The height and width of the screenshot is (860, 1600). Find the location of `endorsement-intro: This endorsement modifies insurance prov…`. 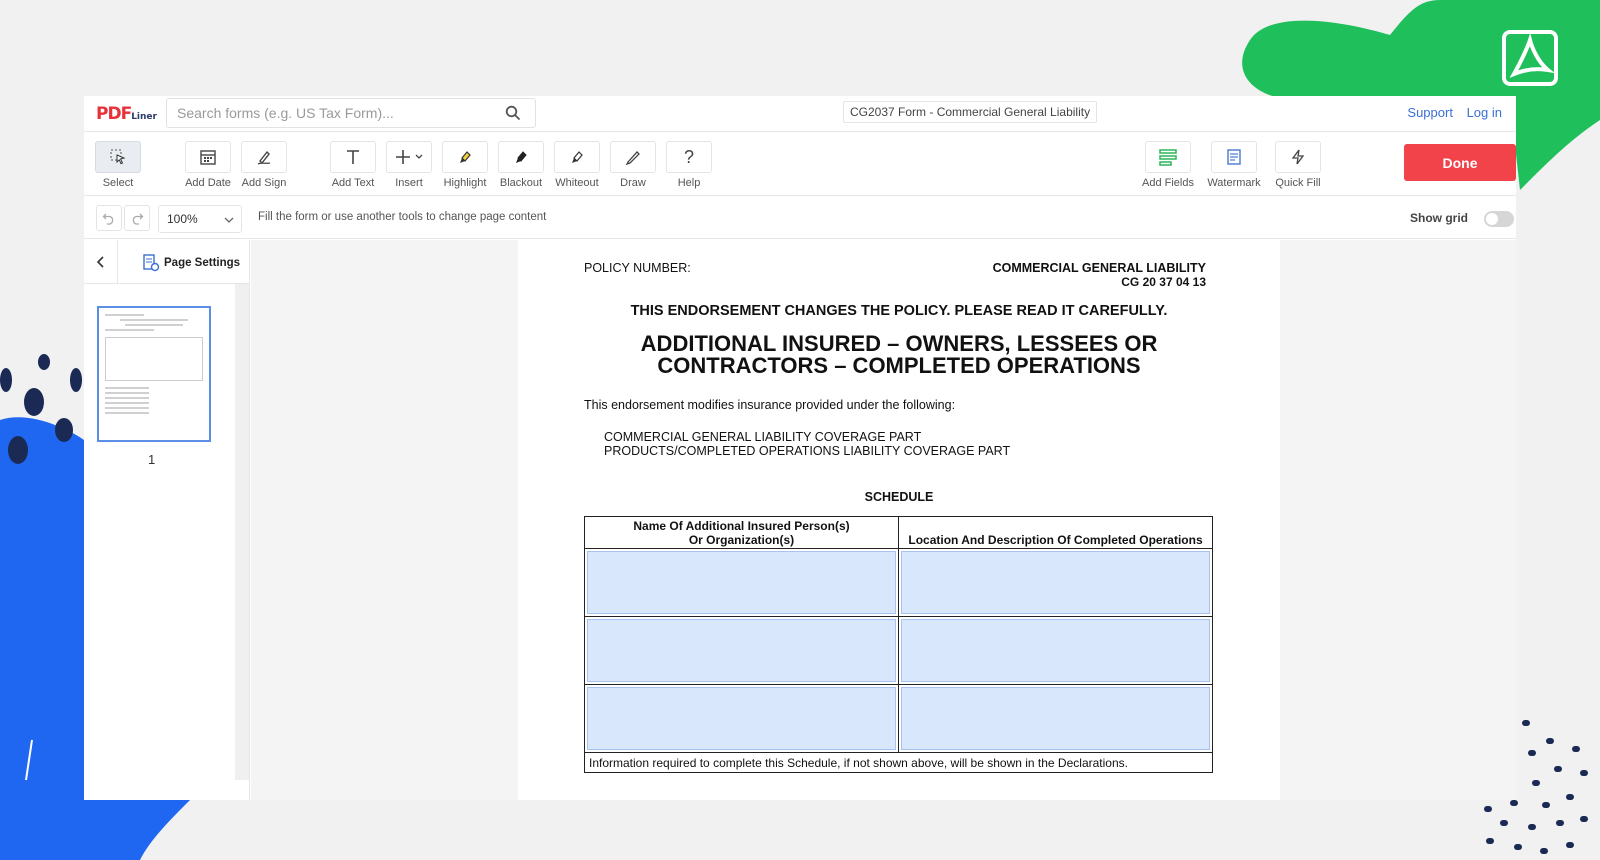

endorsement-intro: This endorsement modifies insurance prov… is located at coordinates (770, 405).